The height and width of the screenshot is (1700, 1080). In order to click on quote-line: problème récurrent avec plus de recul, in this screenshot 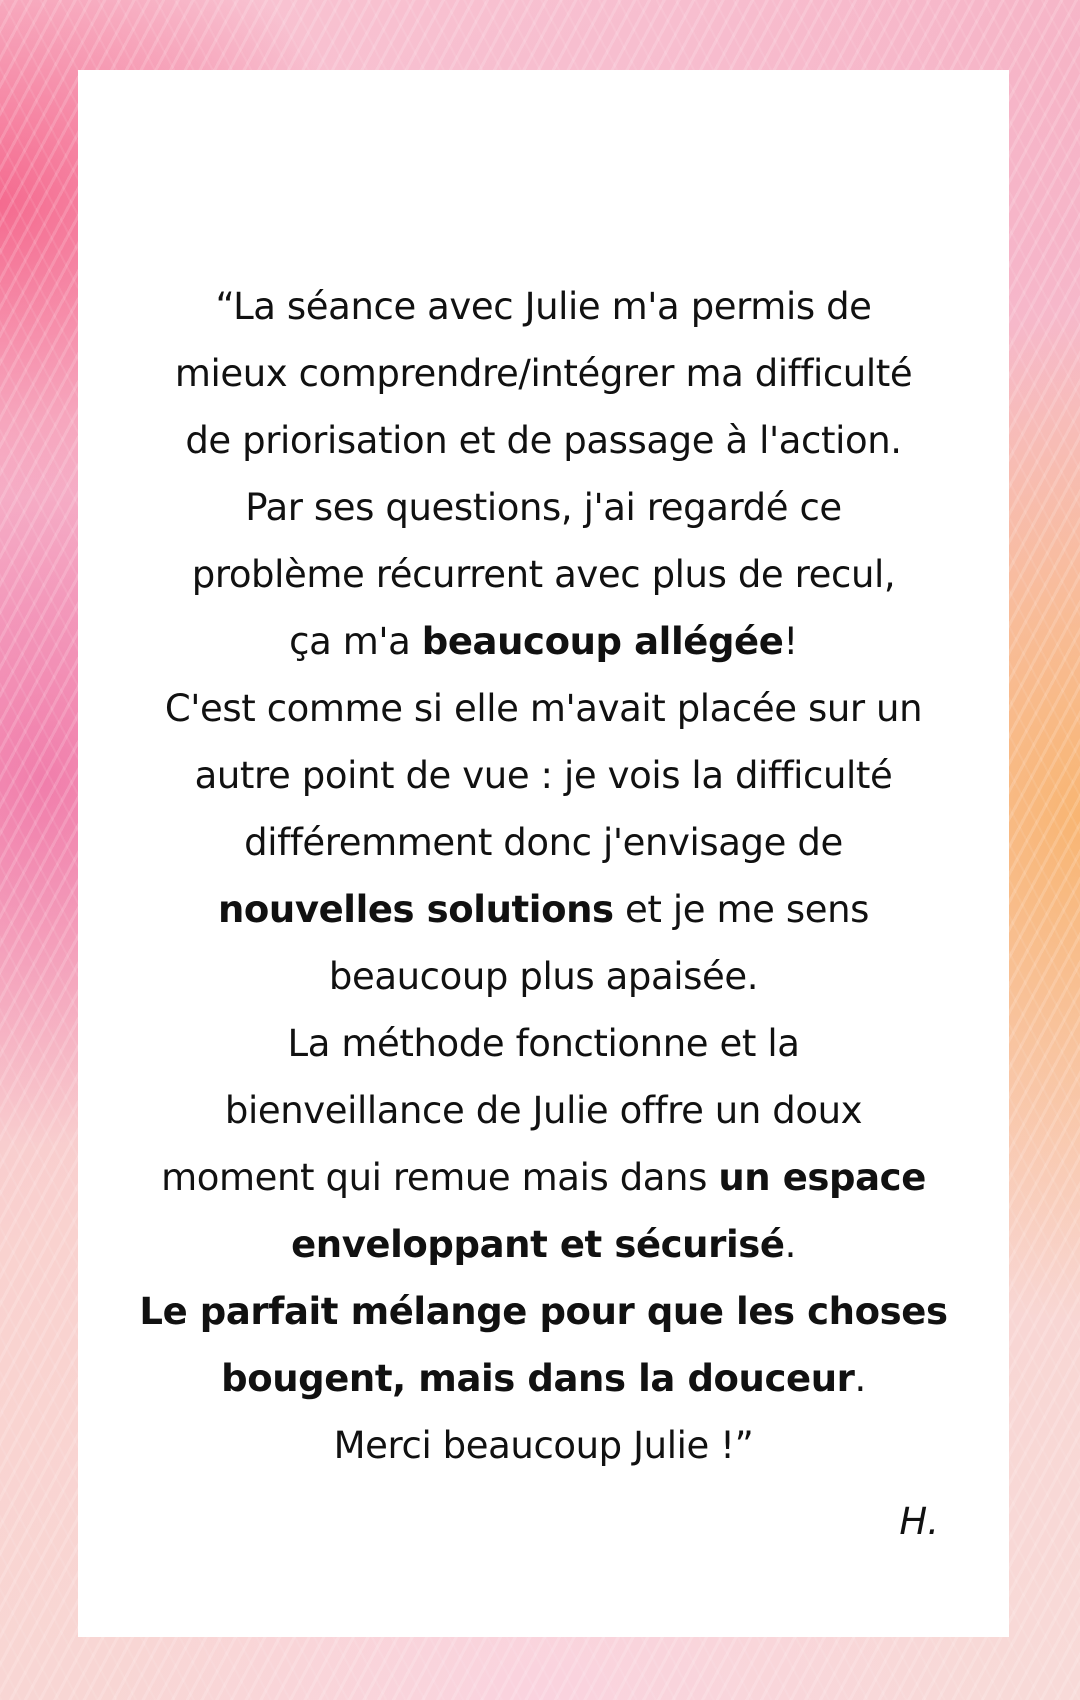, I will do `click(543, 574)`.